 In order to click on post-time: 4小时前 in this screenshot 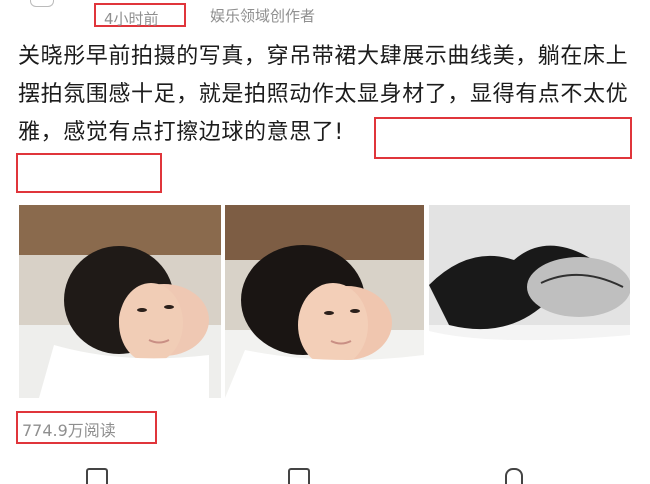, I will do `click(131, 19)`.